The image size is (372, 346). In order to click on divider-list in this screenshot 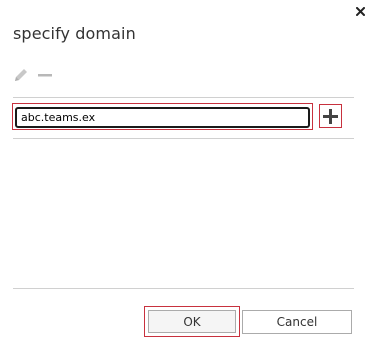, I will do `click(183, 138)`.